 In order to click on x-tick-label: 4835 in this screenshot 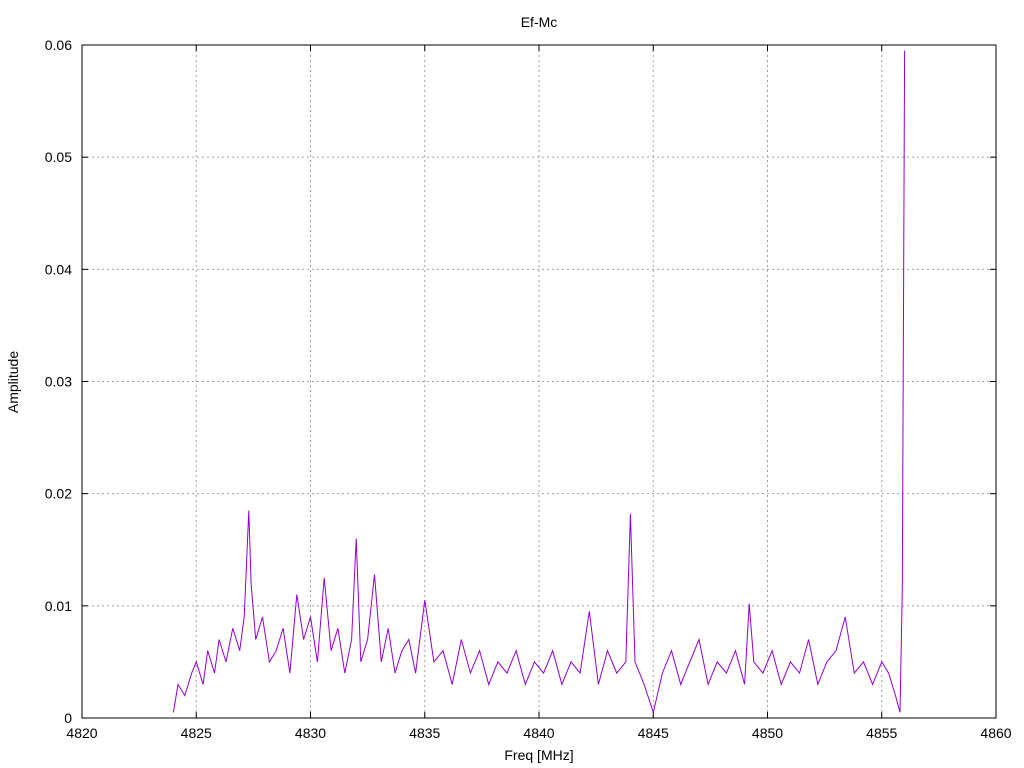, I will do `click(424, 733)`.